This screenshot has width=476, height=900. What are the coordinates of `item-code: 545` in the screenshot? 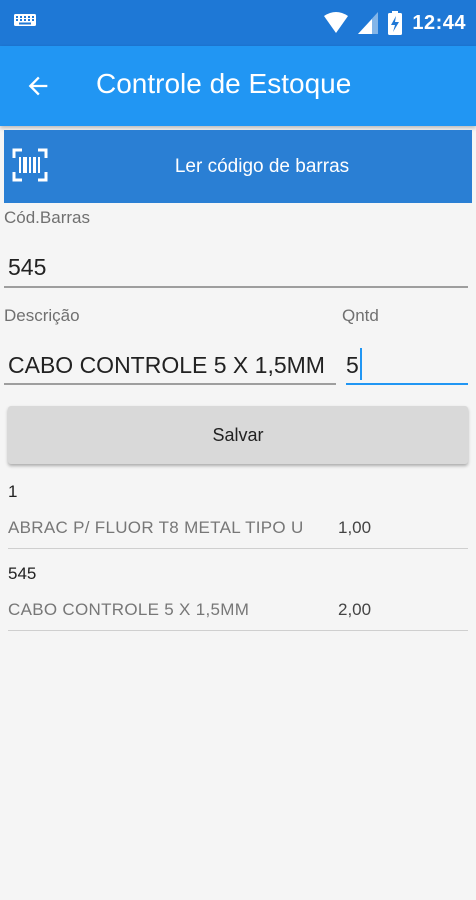 It's located at (22, 573).